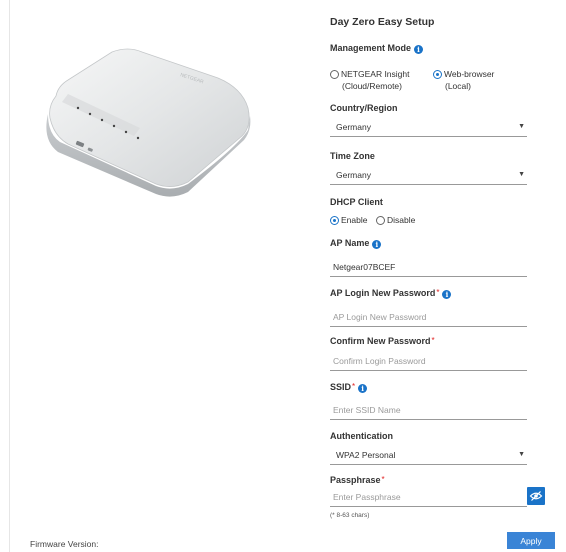  Describe the element at coordinates (463, 80) in the screenshot. I see `management-web-browser-radio: Web-browser (Local)` at that location.